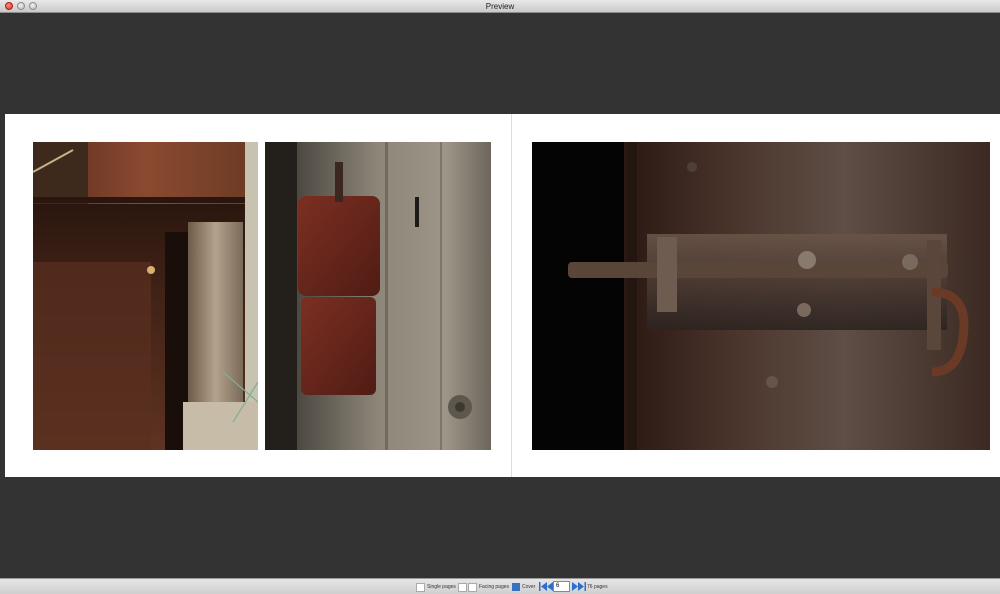 This screenshot has width=1000, height=594. I want to click on page-number-input: 6, so click(561, 586).